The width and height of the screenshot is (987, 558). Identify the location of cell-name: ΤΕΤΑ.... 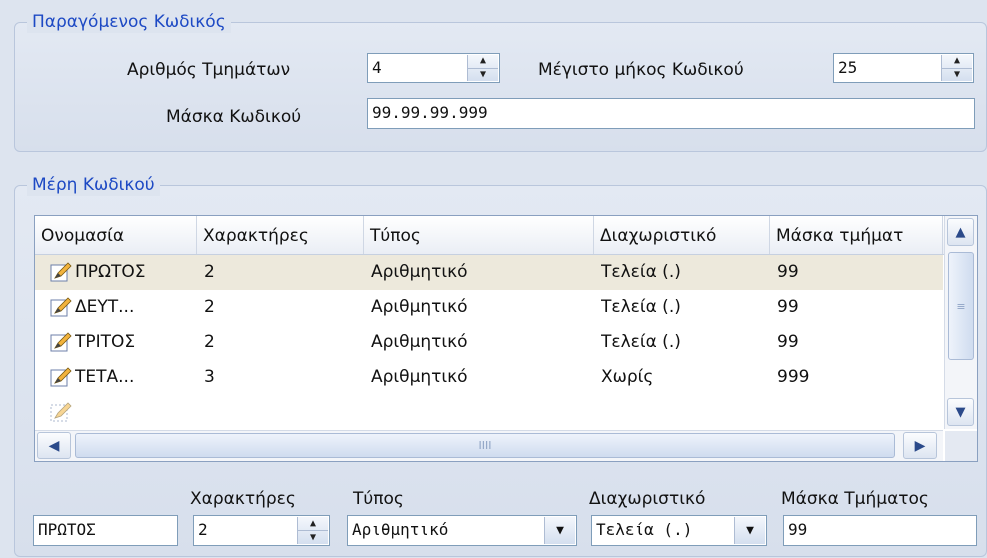
(105, 377).